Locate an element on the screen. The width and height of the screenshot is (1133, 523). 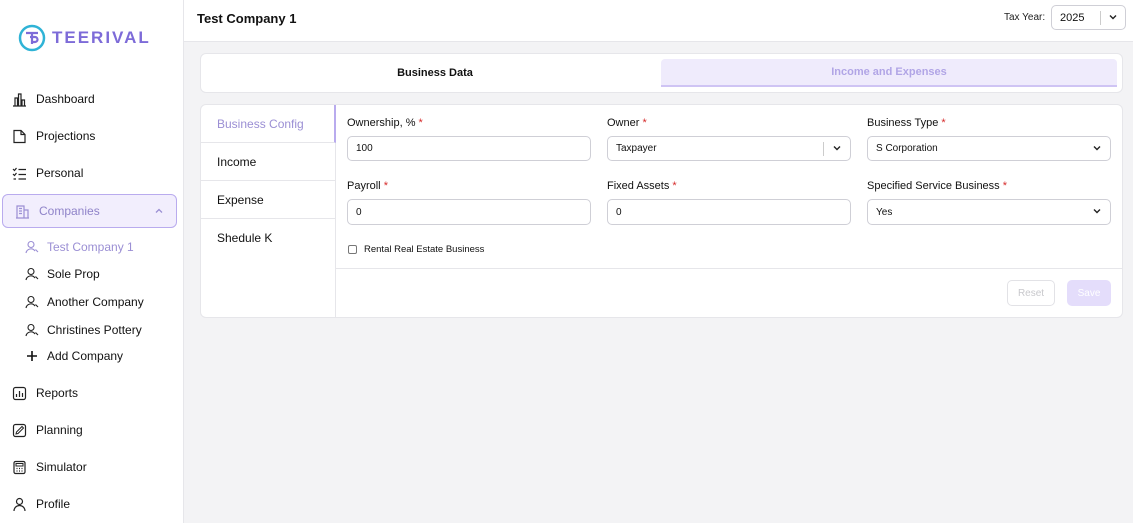
nav-personal-label: Personal is located at coordinates (60, 173).